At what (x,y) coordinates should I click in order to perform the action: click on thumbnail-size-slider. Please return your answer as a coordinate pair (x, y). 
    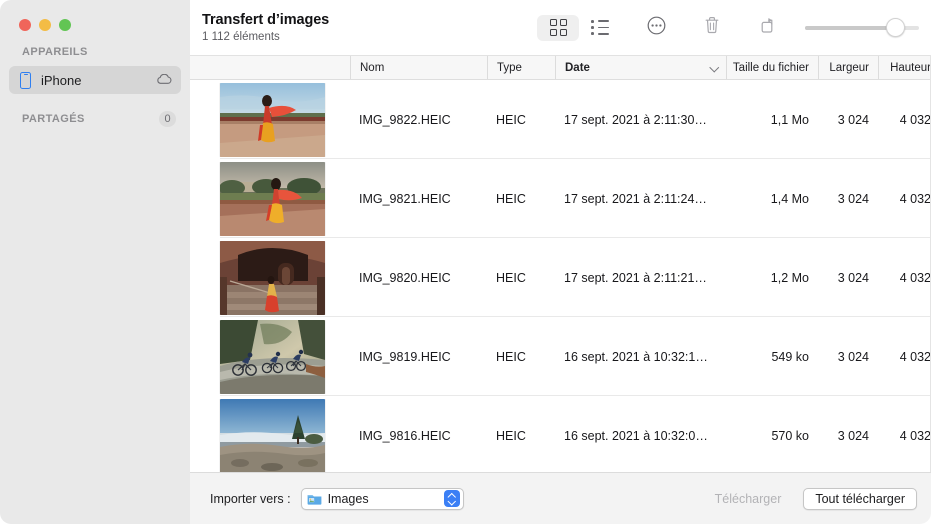
    Looking at the image, I should click on (862, 28).